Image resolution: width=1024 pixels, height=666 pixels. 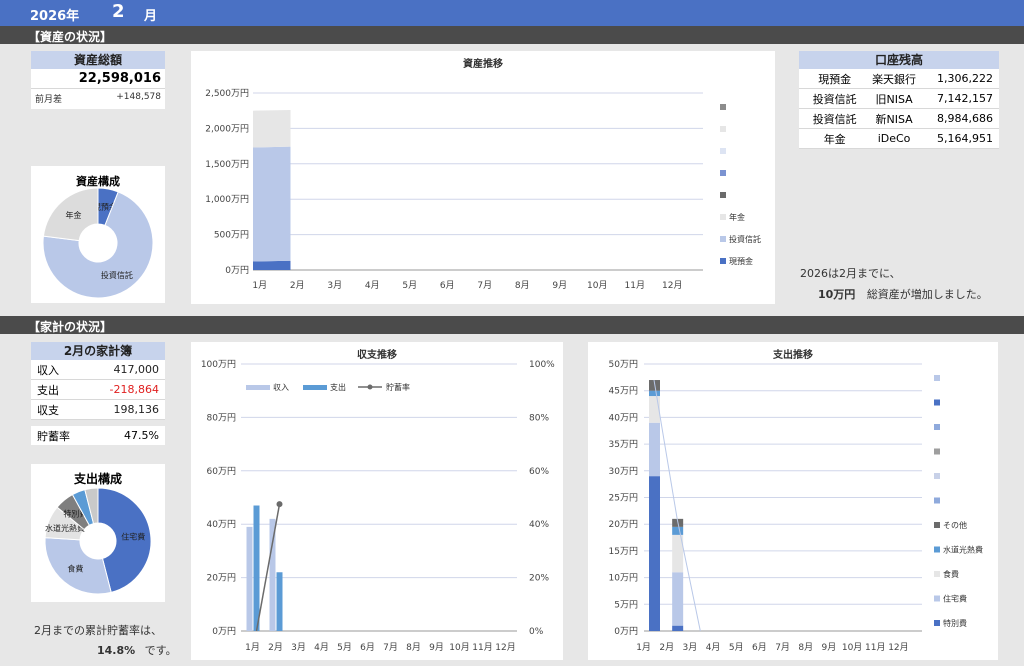 I want to click on y-tick-label: 1,500万円, so click(x=227, y=164).